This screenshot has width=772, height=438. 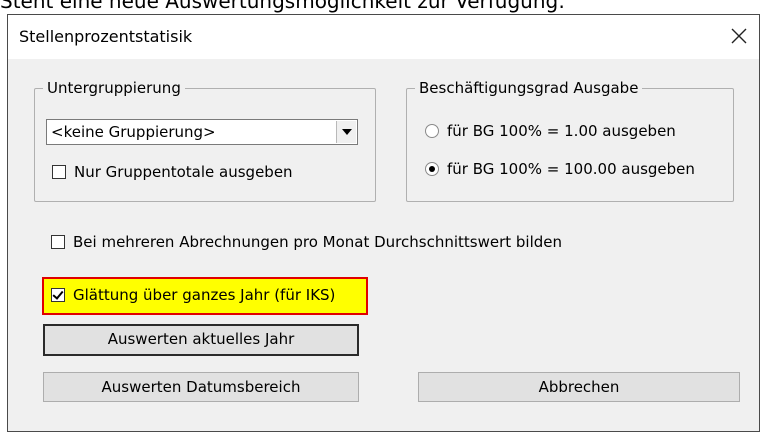 What do you see at coordinates (106, 36) in the screenshot?
I see `dialog-title: Stellenprozentstatisik` at bounding box center [106, 36].